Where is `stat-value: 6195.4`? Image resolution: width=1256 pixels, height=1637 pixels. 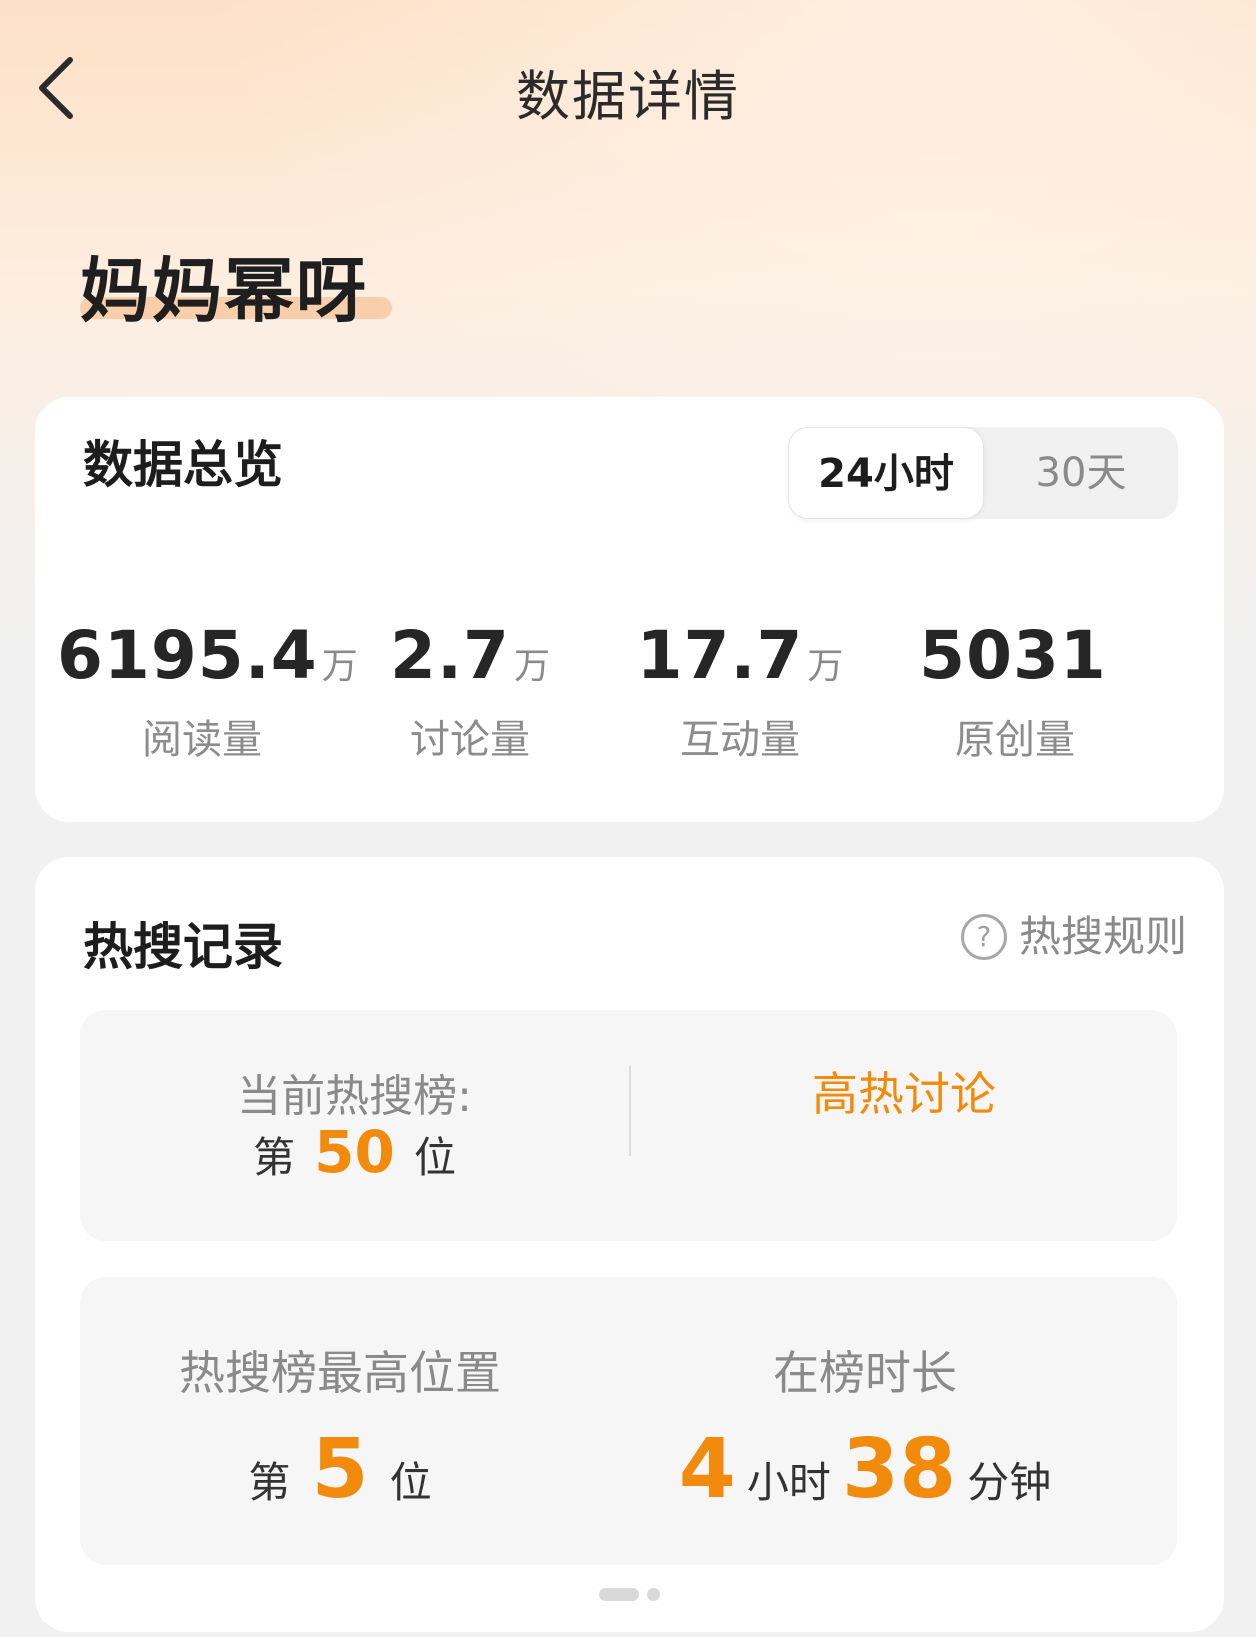
stat-value: 6195.4 is located at coordinates (187, 655).